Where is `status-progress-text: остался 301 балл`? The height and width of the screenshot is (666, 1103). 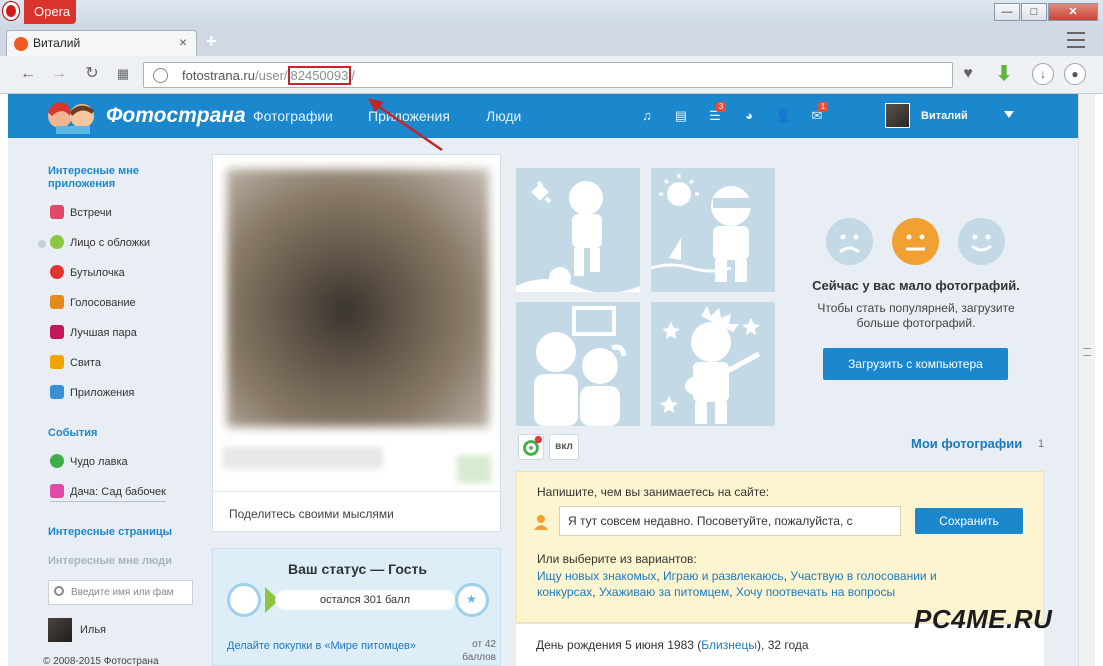 status-progress-text: остался 301 балл is located at coordinates (365, 600).